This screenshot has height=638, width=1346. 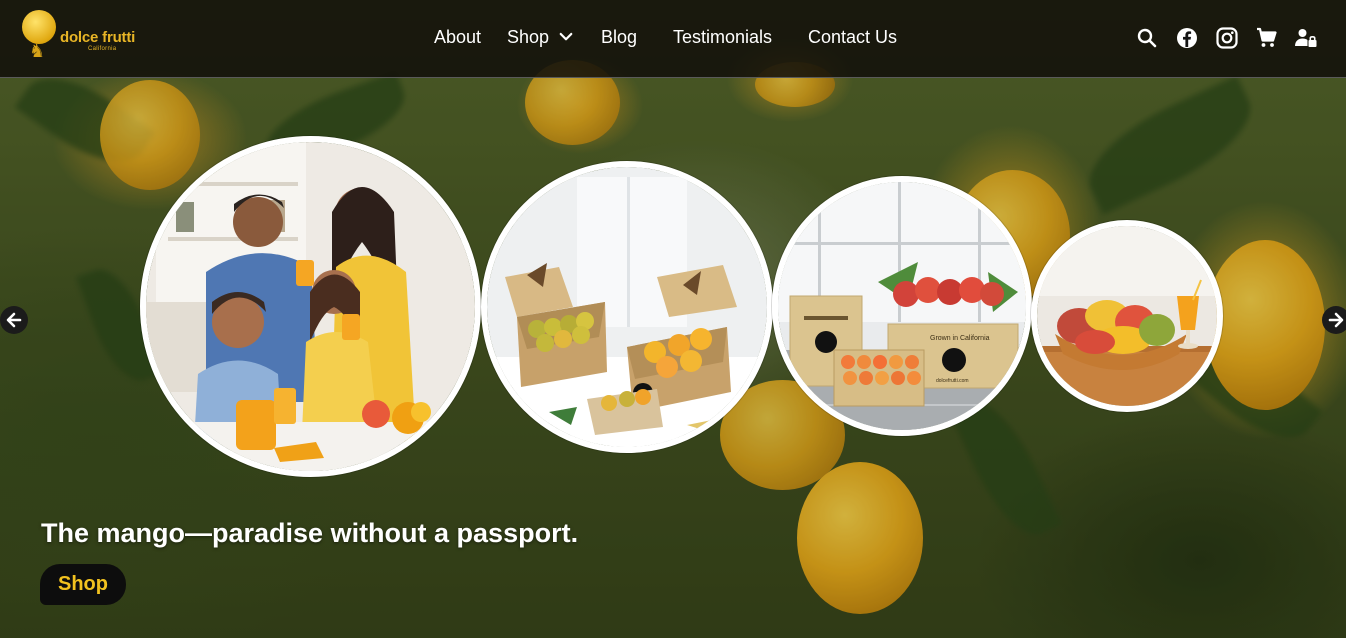 I want to click on brand-name: dolce frutti, so click(x=98, y=37).